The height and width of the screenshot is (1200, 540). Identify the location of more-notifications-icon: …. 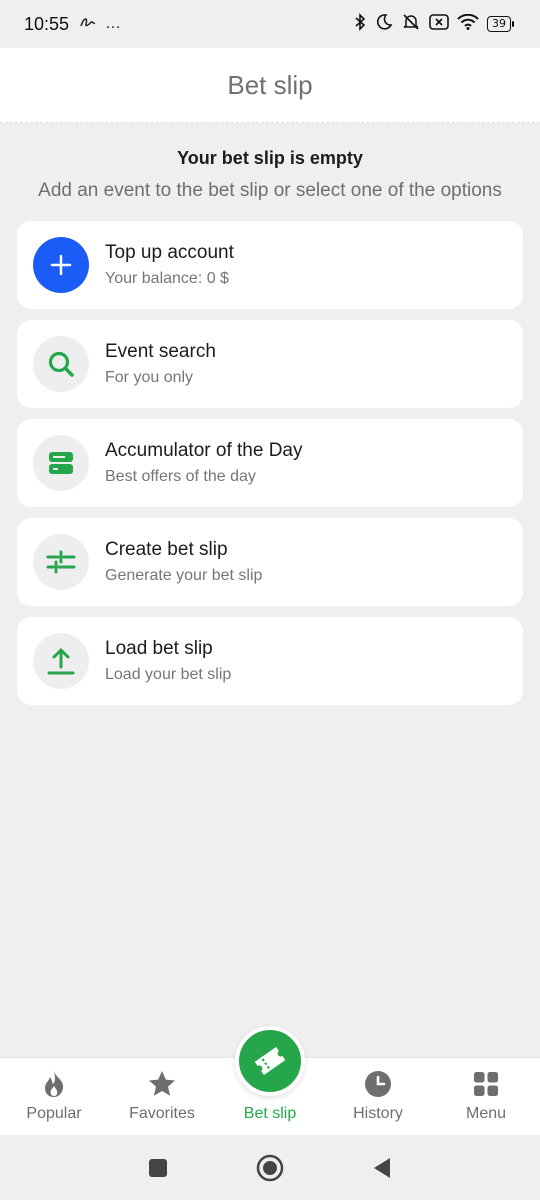
(113, 23).